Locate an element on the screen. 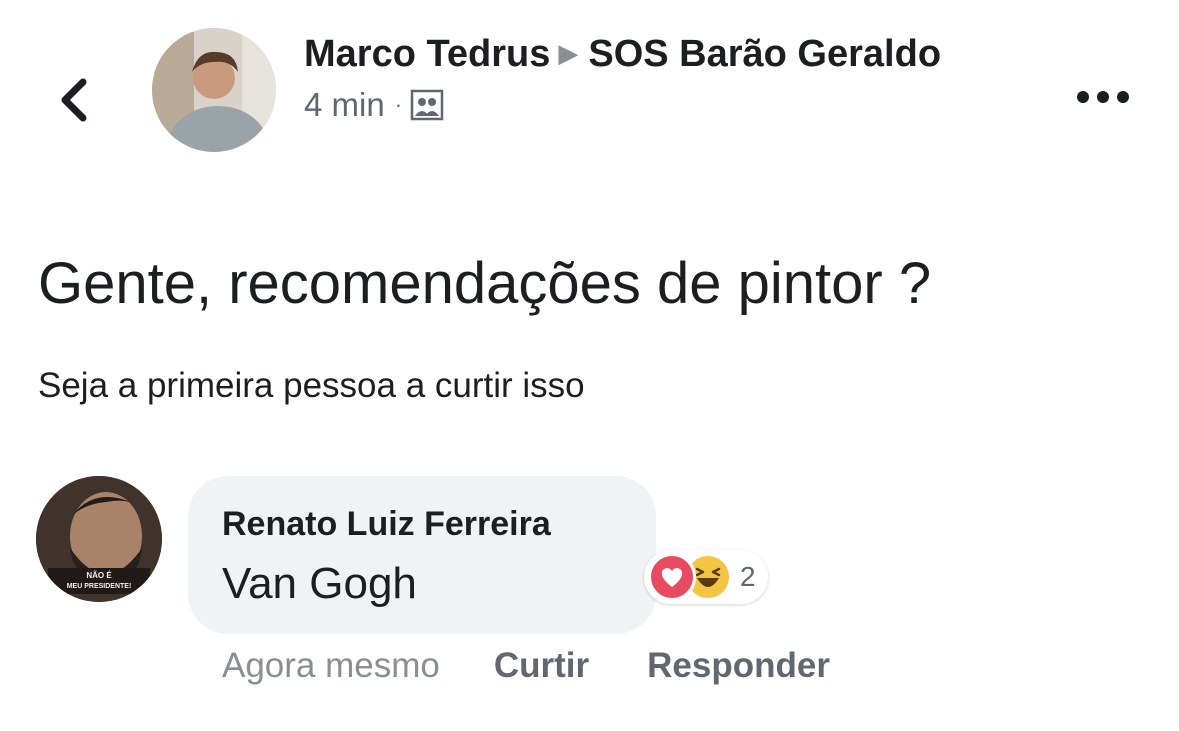 The height and width of the screenshot is (731, 1179). commenter-avatar-photo: NÃO É MEU PRESIDENTE! is located at coordinates (99, 539).